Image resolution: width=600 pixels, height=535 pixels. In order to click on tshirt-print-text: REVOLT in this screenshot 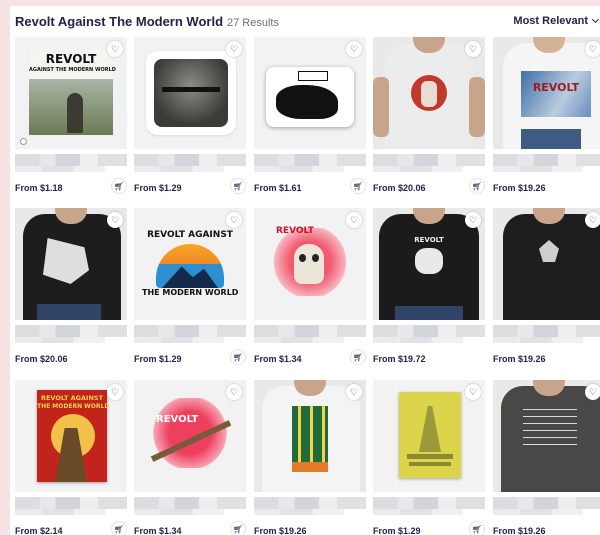, I will do `click(556, 87)`.